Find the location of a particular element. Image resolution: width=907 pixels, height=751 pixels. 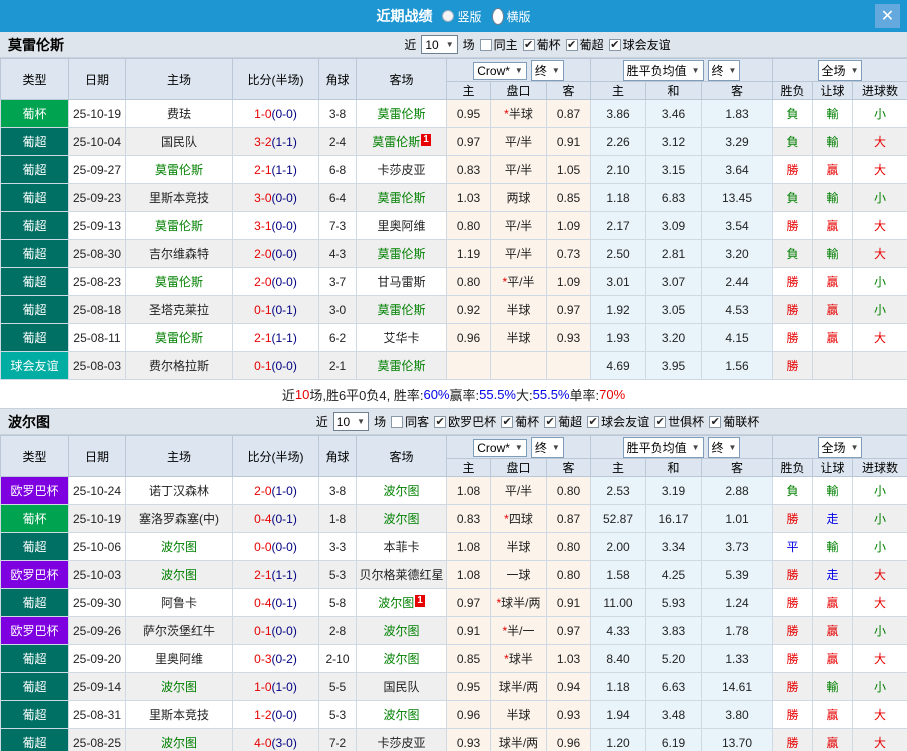

score-cell: 0-3(0-2) is located at coordinates (275, 658).